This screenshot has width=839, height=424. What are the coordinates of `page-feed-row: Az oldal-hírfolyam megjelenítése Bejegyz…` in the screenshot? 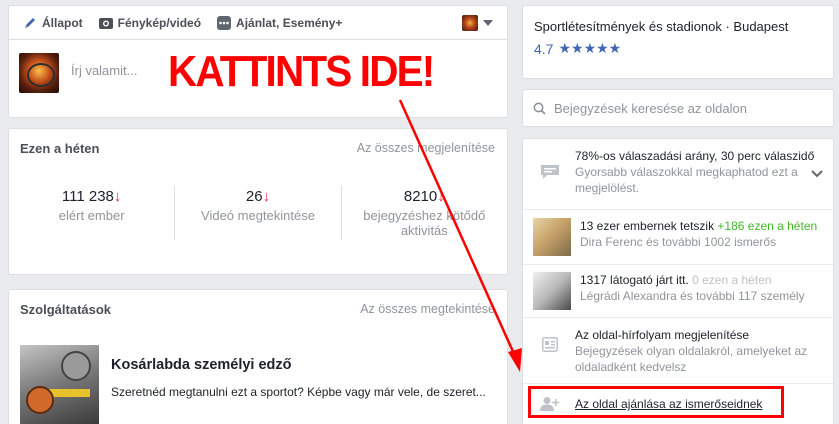 It's located at (678, 351).